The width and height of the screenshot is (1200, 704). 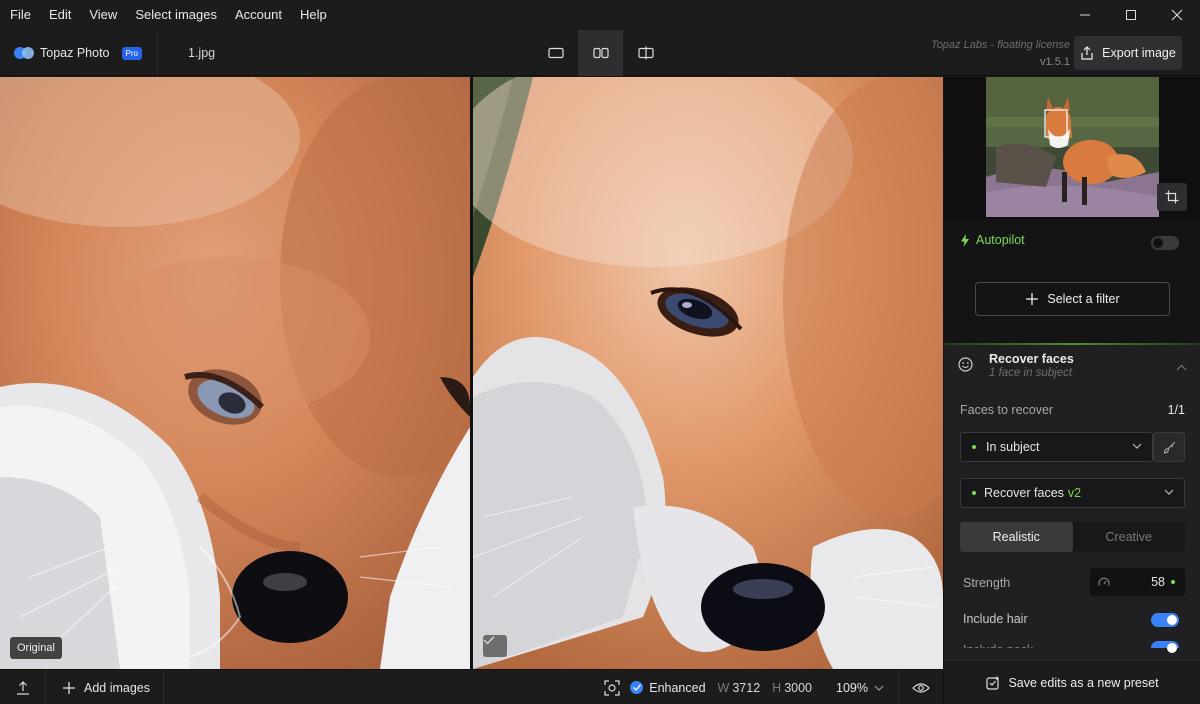 I want to click on single-view-icon, so click(x=555, y=53).